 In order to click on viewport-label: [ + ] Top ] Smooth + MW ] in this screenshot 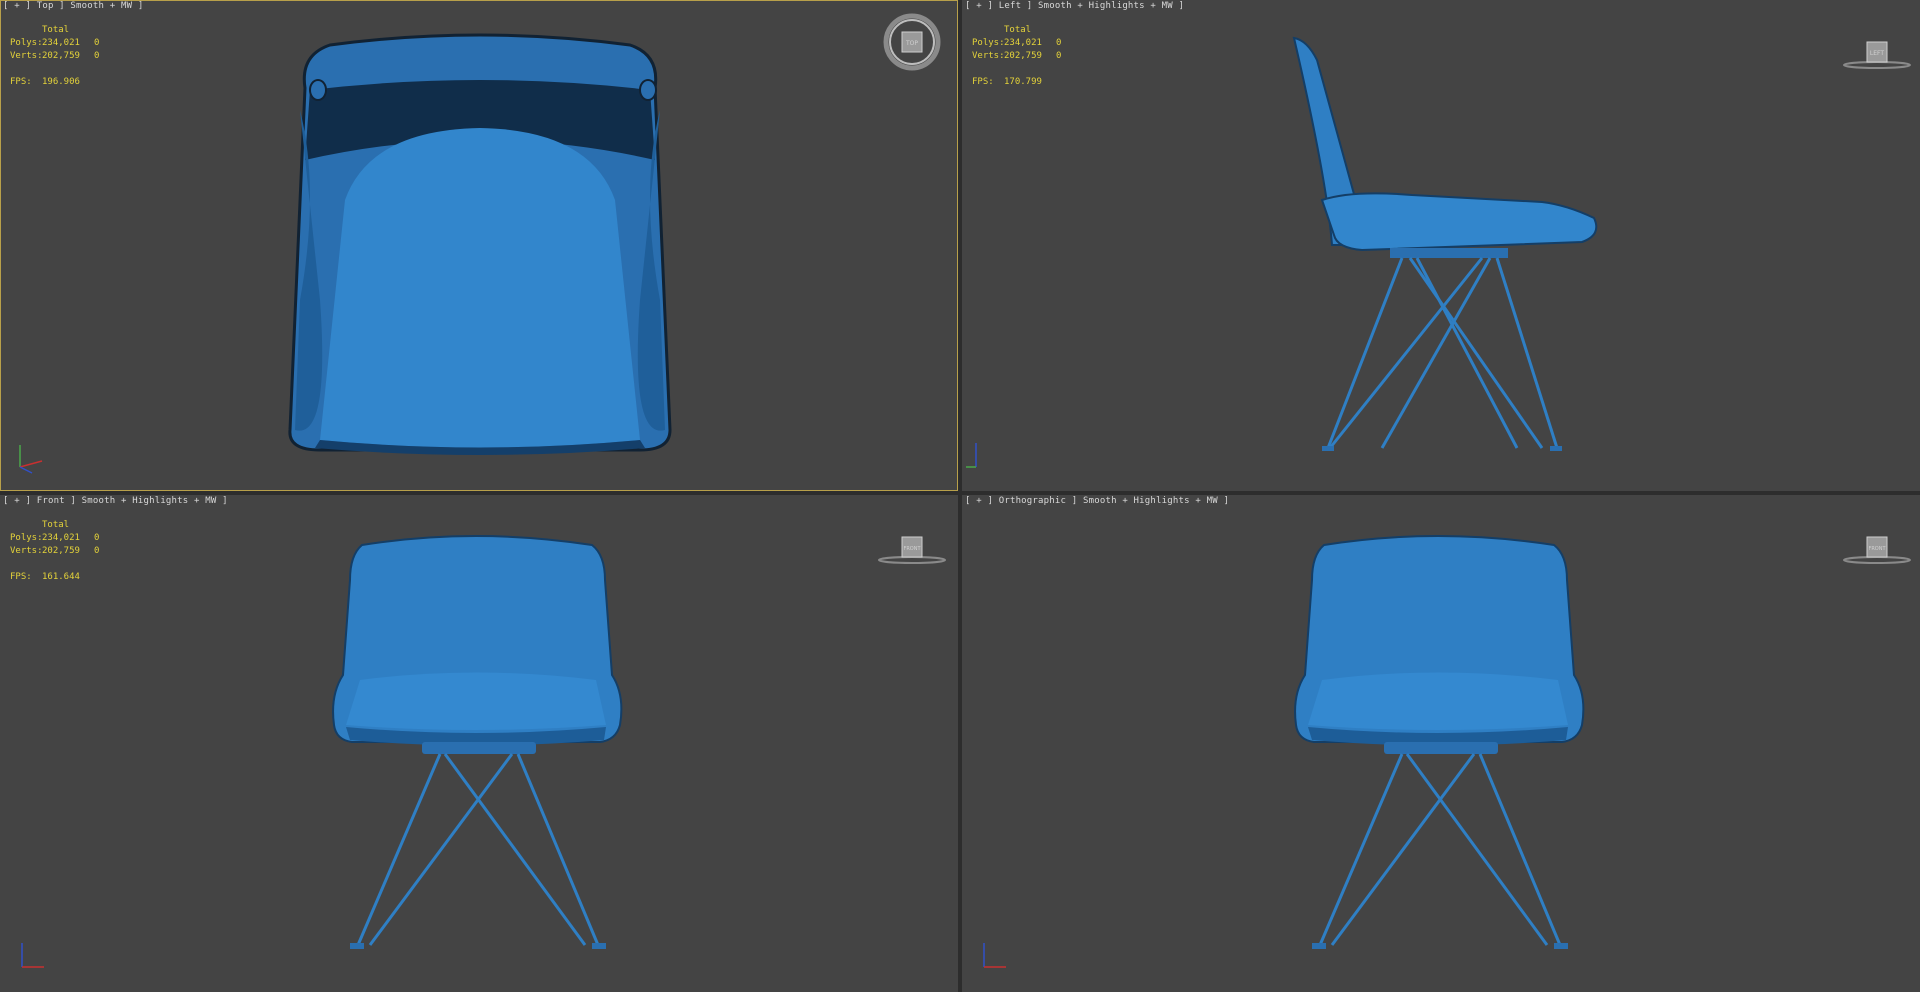, I will do `click(73, 6)`.